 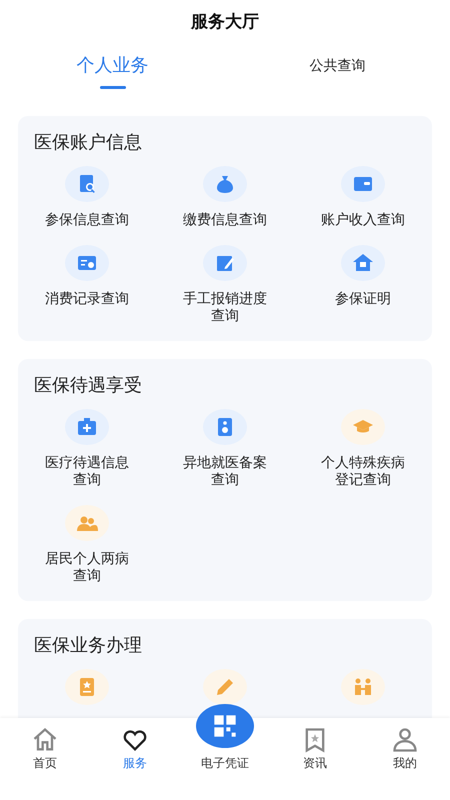 I want to click on service-item: 参保证明, so click(x=363, y=285).